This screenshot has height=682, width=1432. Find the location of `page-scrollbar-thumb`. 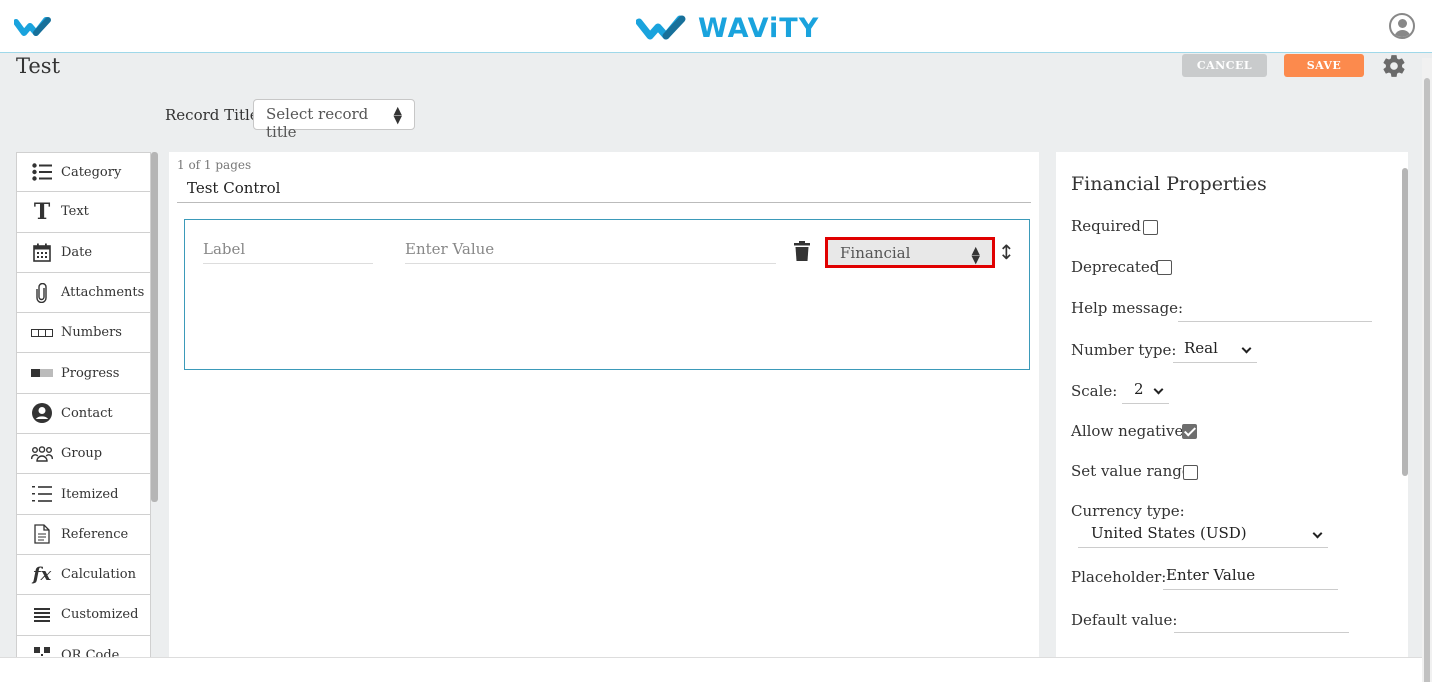

page-scrollbar-thumb is located at coordinates (1427, 380).